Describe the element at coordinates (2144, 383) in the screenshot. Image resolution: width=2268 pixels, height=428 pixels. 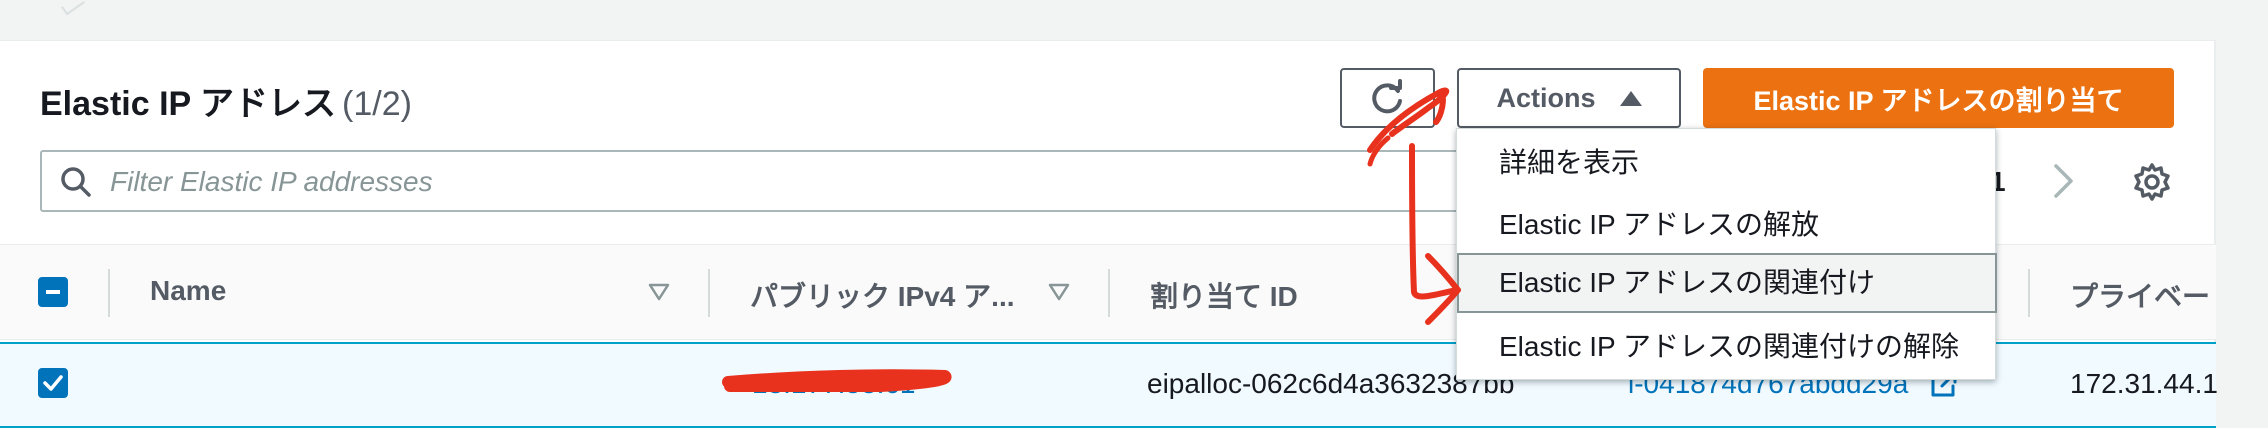
I see `cell-private-ip: 172.31.44.1` at that location.